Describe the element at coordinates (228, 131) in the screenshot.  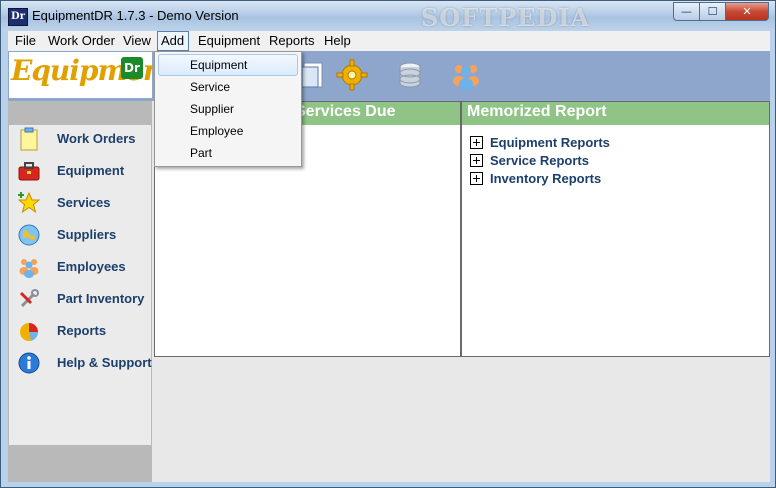
I see `add-menu-item-employee: Employee` at that location.